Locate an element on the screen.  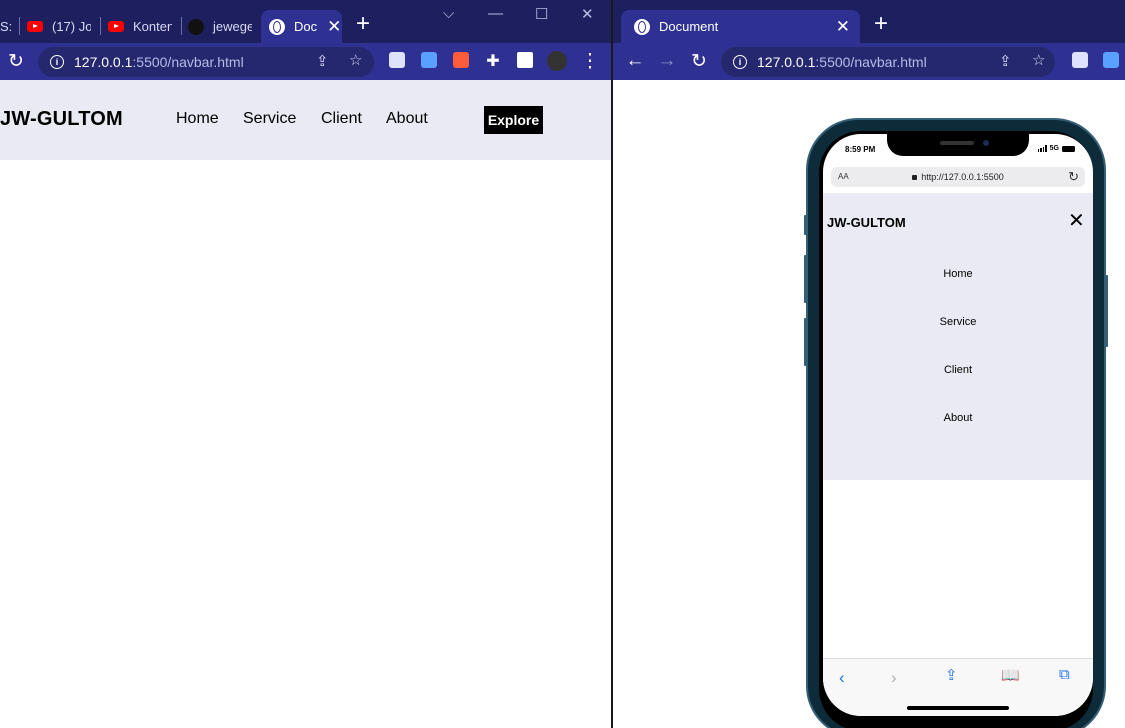
nav-link-client: Client is located at coordinates (341, 119).